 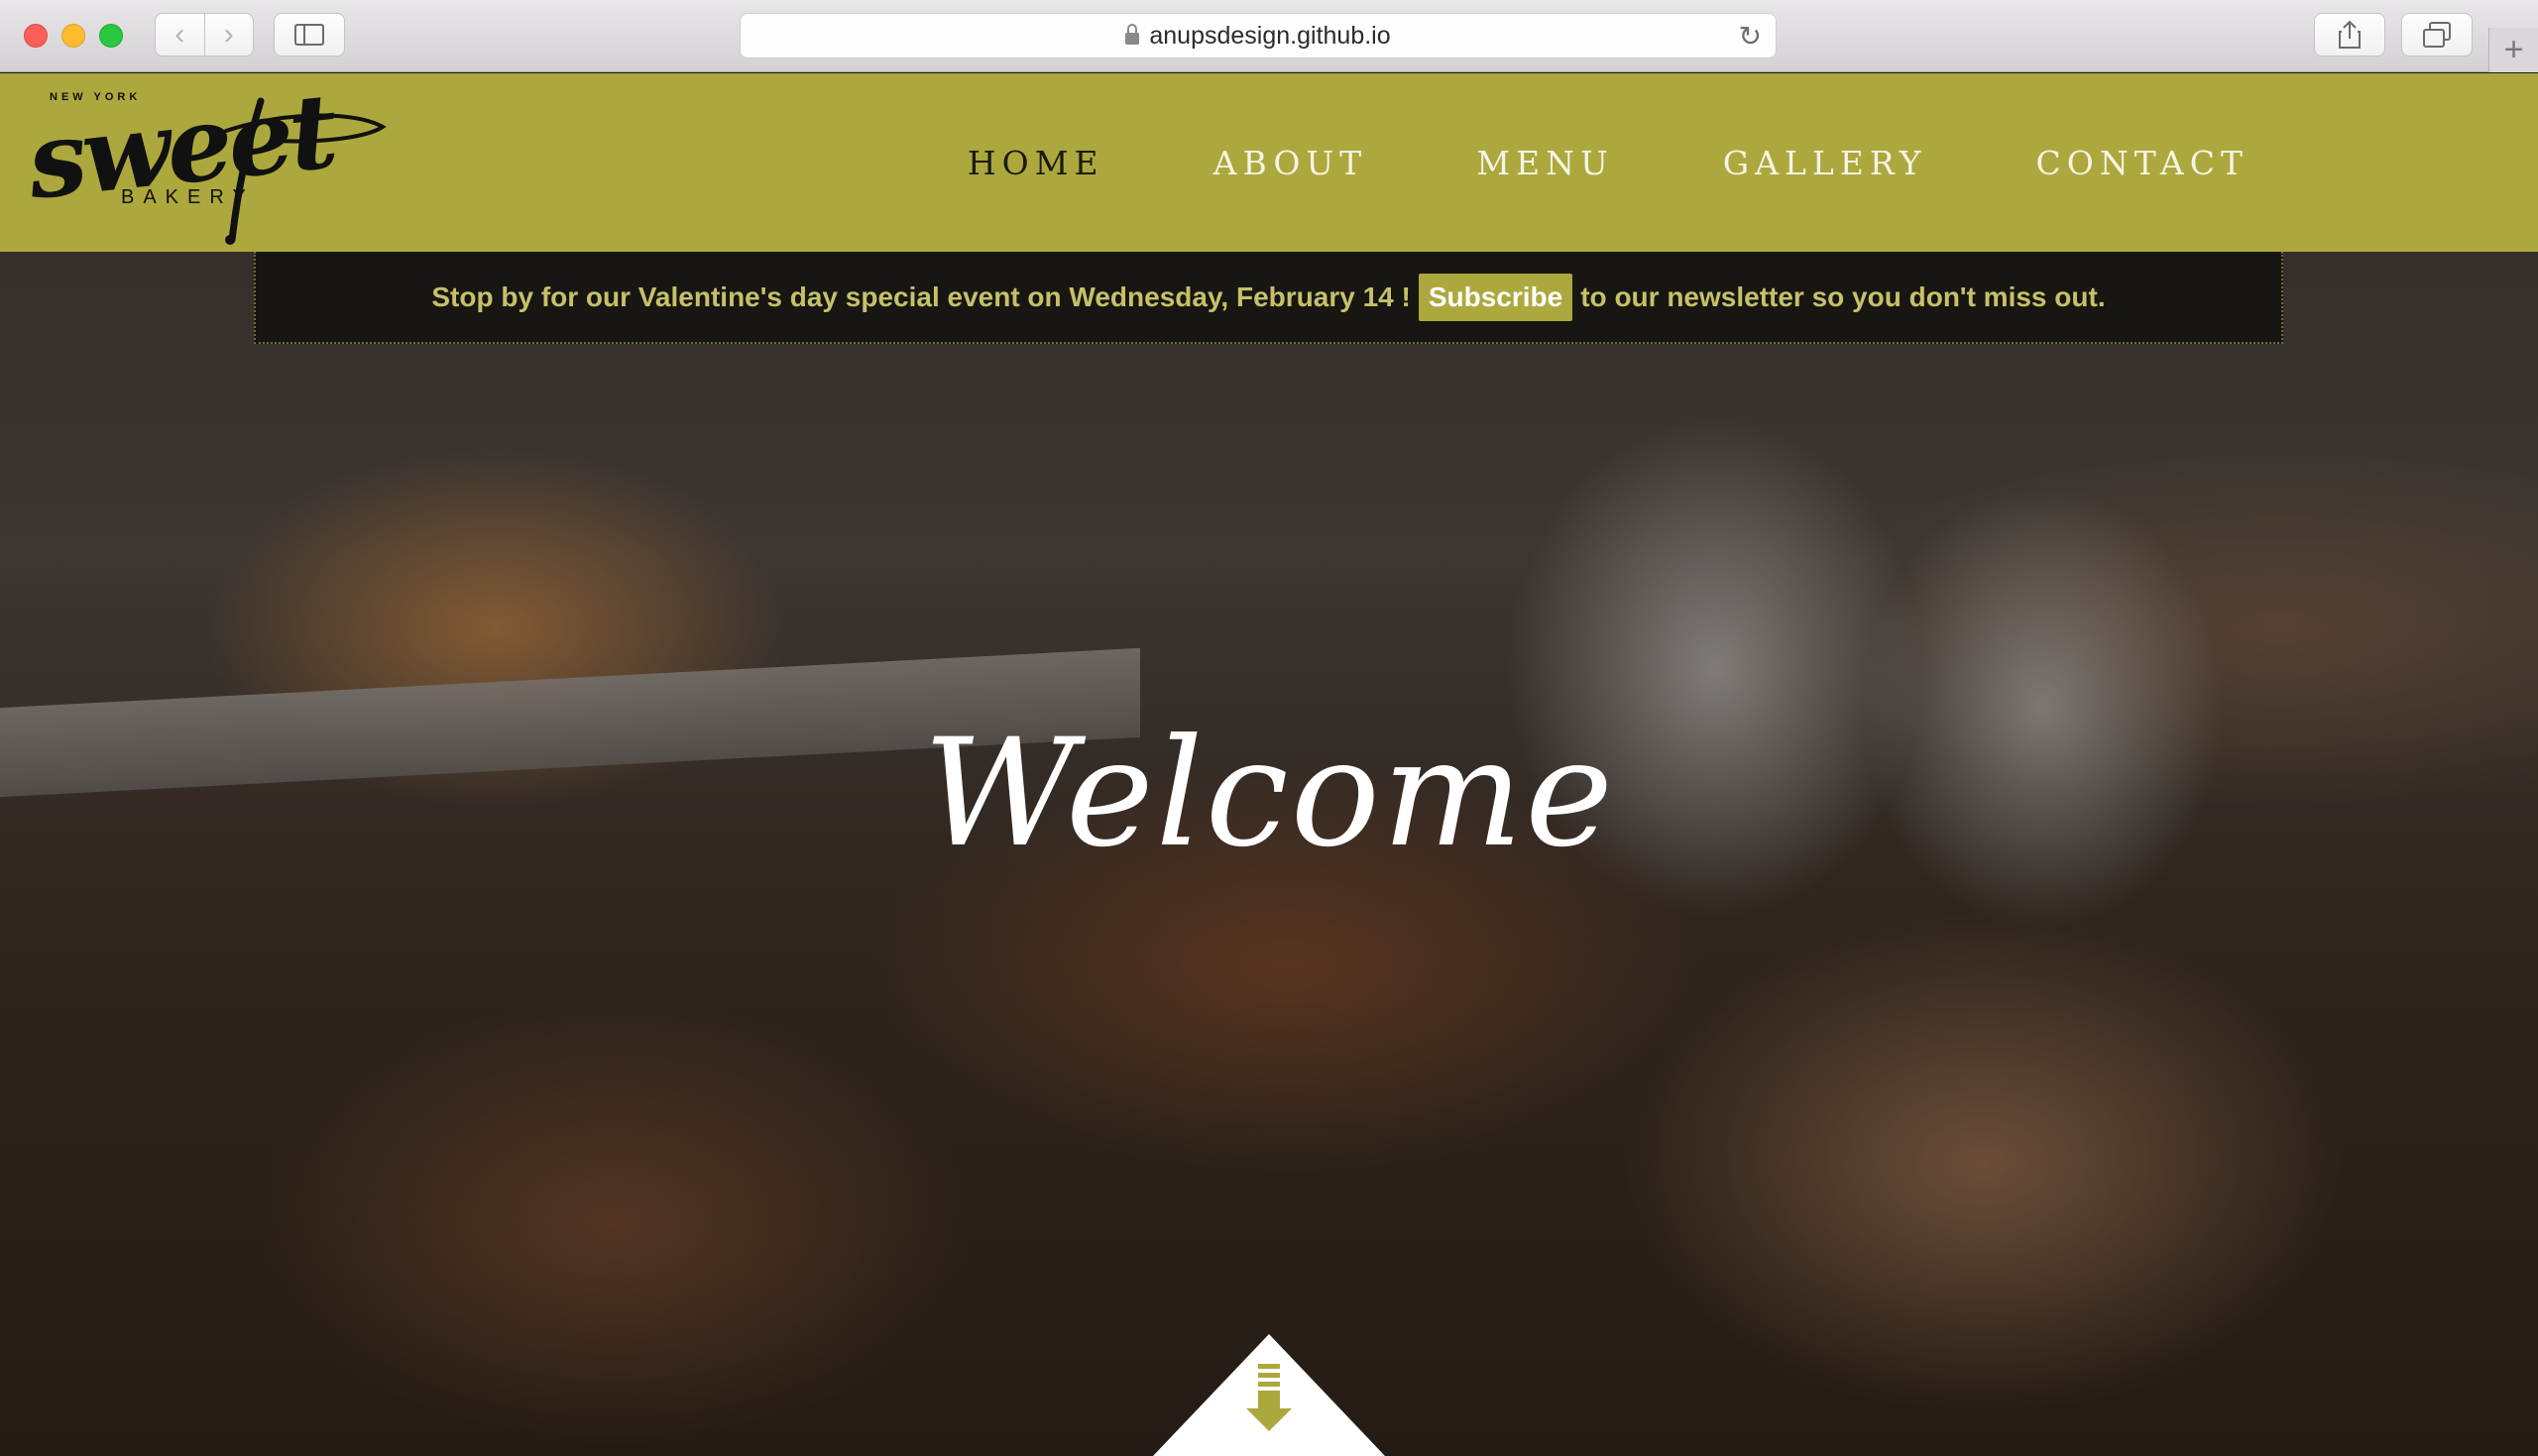 I want to click on nav-contact: CONTACT, so click(x=2142, y=163).